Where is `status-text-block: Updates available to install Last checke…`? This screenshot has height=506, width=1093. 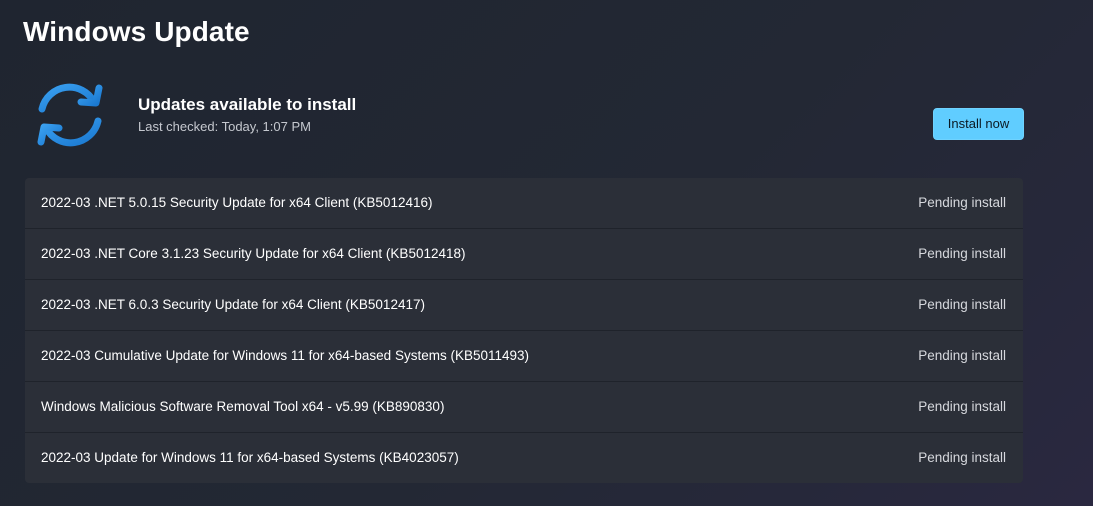
status-text-block: Updates available to install Last checke… is located at coordinates (247, 115).